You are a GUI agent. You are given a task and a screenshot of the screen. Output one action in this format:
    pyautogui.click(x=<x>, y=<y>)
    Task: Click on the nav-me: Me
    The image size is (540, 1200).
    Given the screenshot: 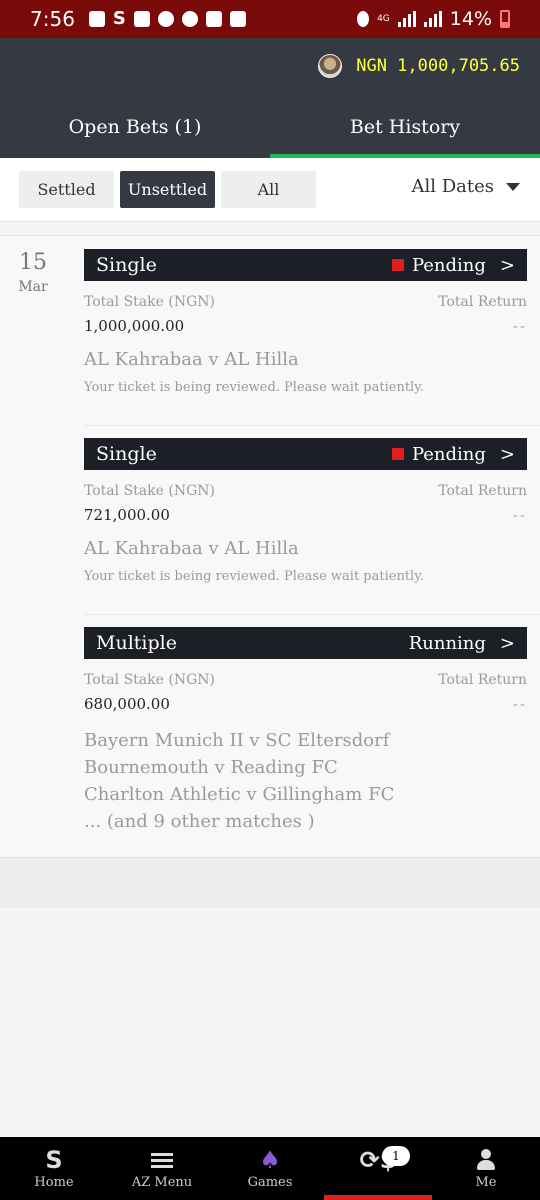 What is the action you would take?
    pyautogui.click(x=486, y=1168)
    